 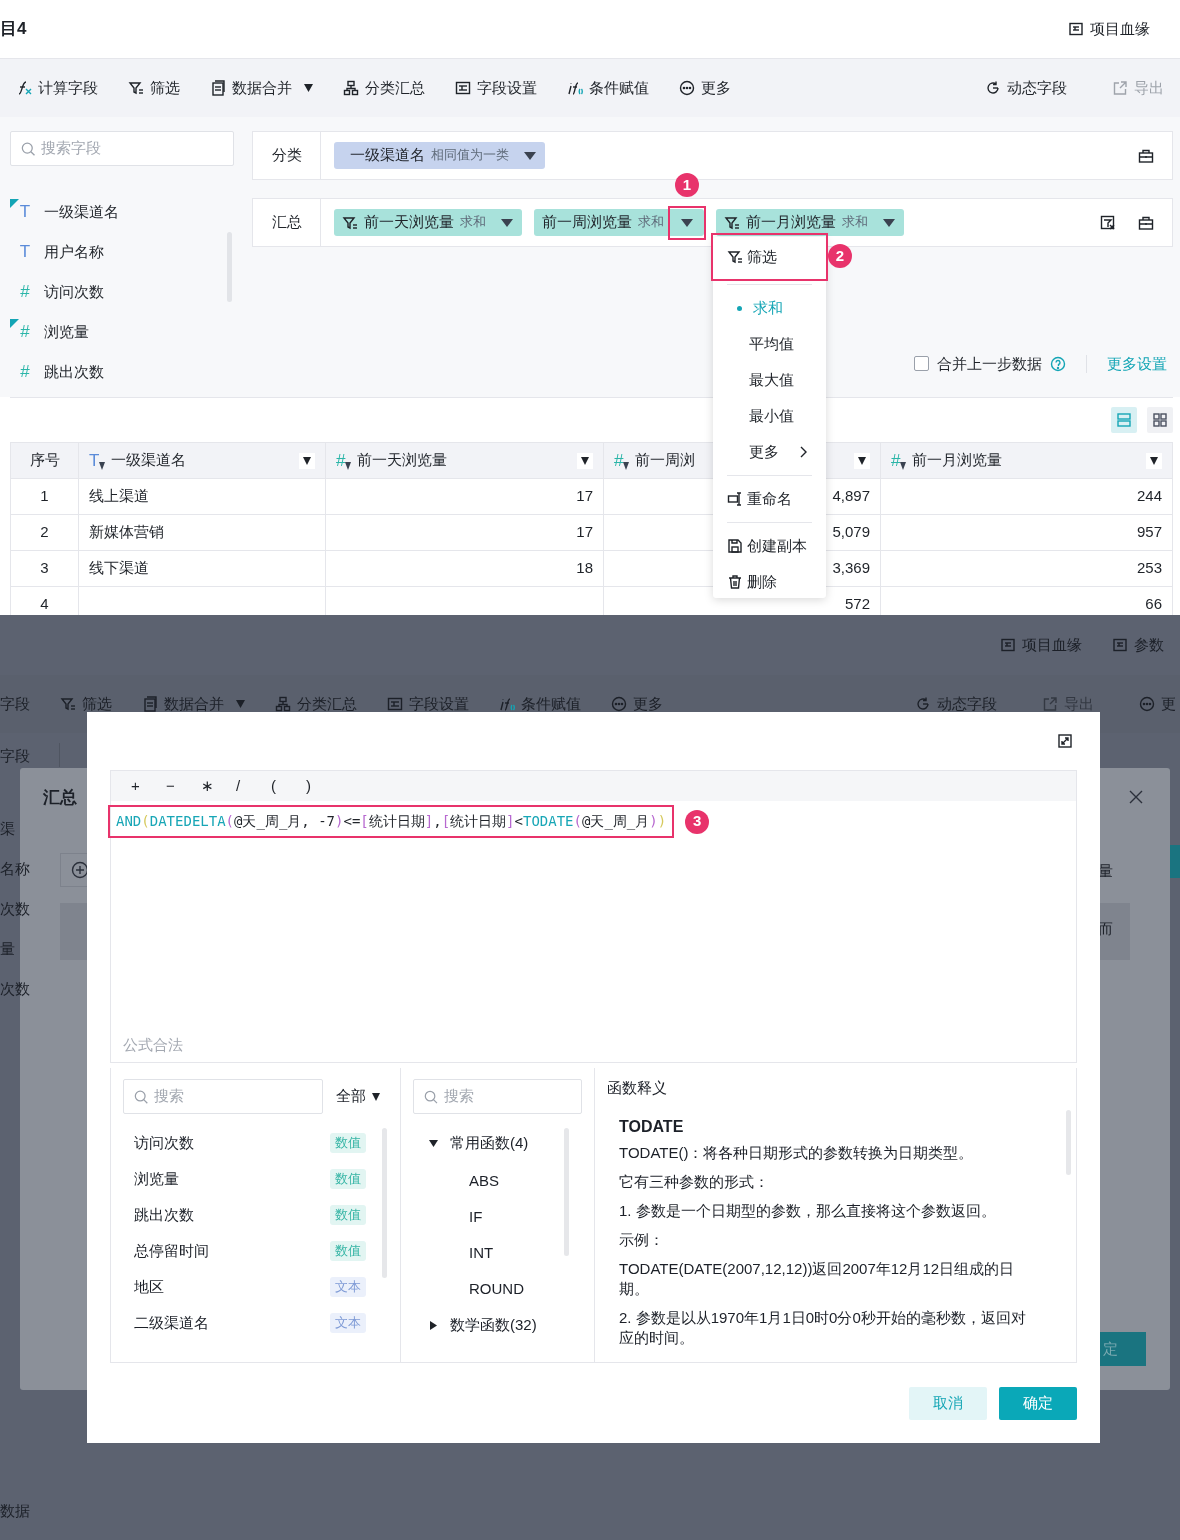 What do you see at coordinates (44, 532) in the screenshot?
I see `table-cell: 2` at bounding box center [44, 532].